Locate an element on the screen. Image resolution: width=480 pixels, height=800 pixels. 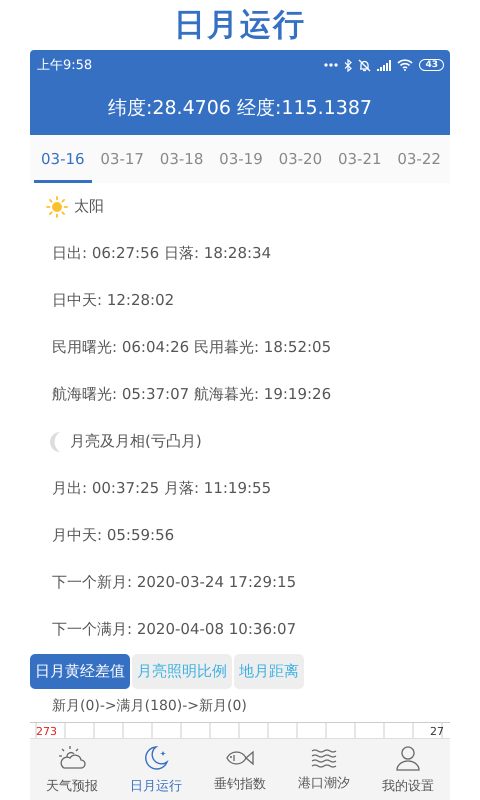
info-line: 日出: 06:27:56 日落: 18:28:34 is located at coordinates (162, 253).